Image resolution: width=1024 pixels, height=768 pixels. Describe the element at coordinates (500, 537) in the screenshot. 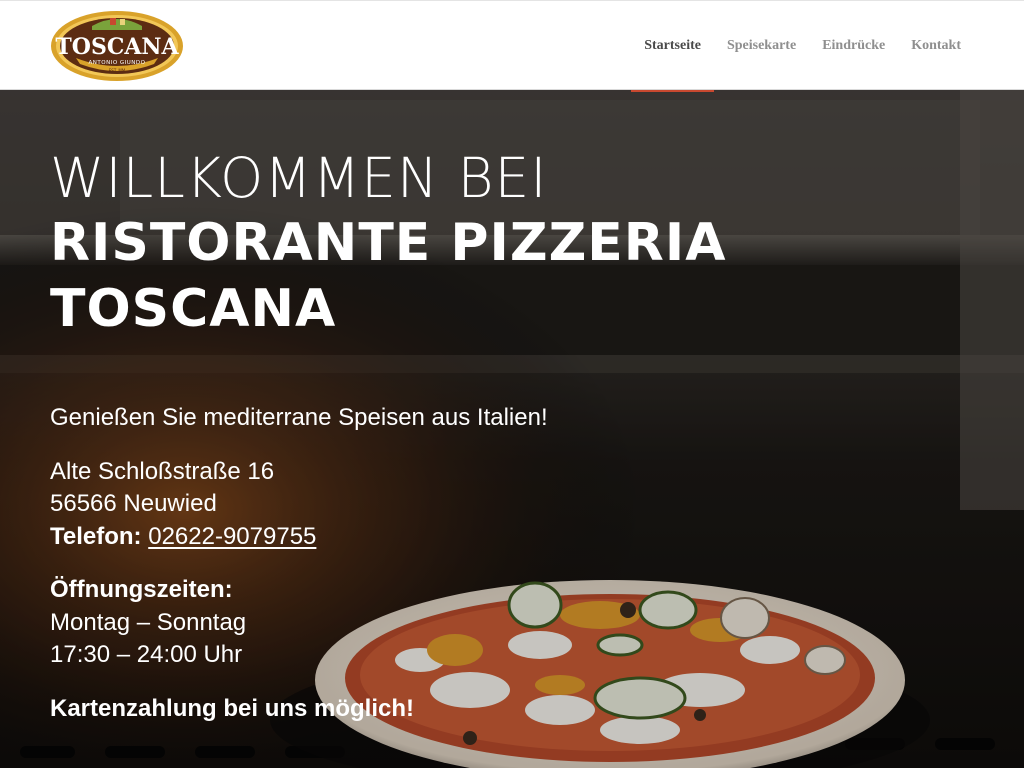

I see `phone-line: Telefon: 02622-9079755` at that location.